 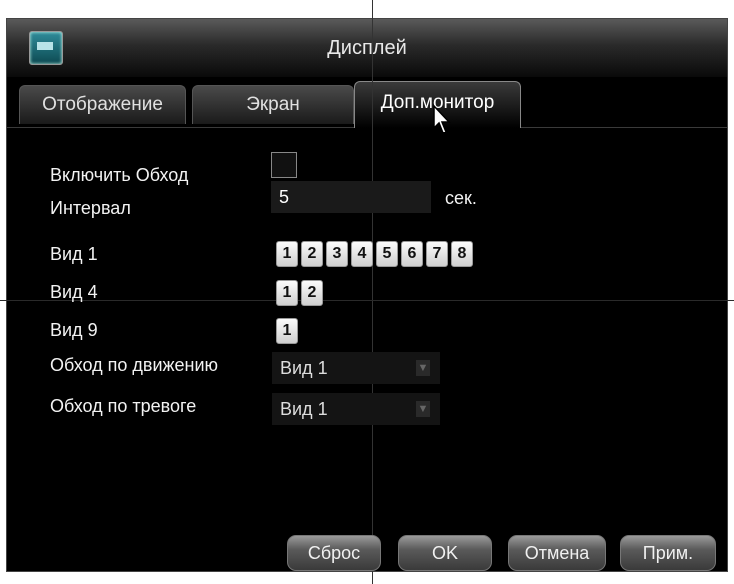 I want to click on alarm-tour-value: Вид 1, so click(x=304, y=409).